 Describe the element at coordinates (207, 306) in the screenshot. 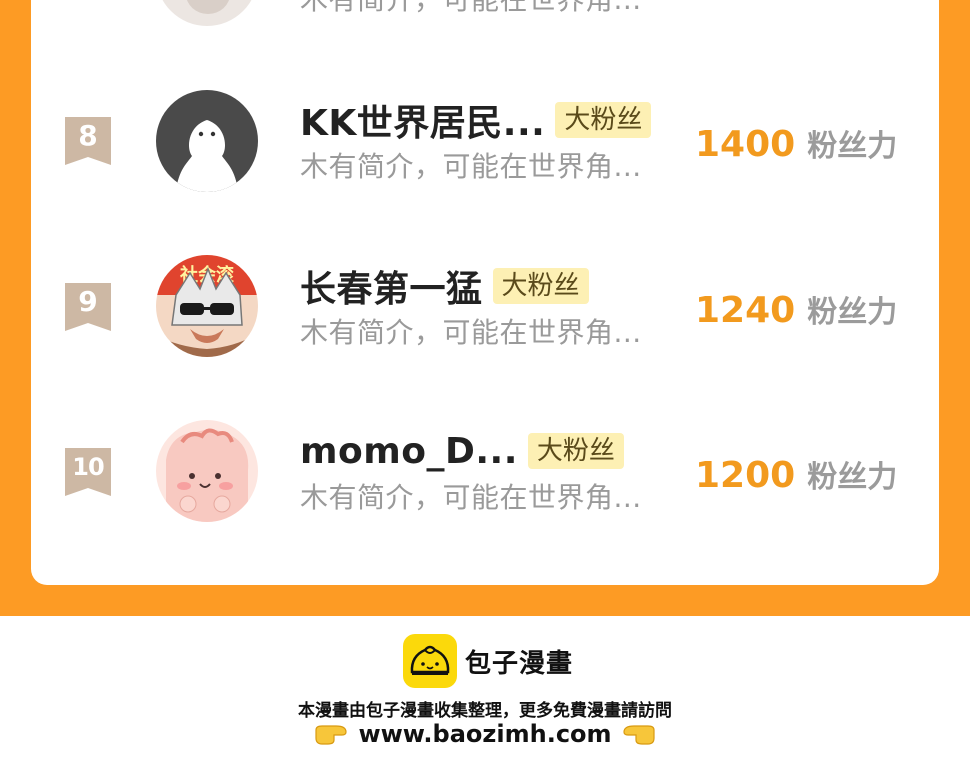

I see `sunglasses-cartoon-avatar: 社会滚` at that location.